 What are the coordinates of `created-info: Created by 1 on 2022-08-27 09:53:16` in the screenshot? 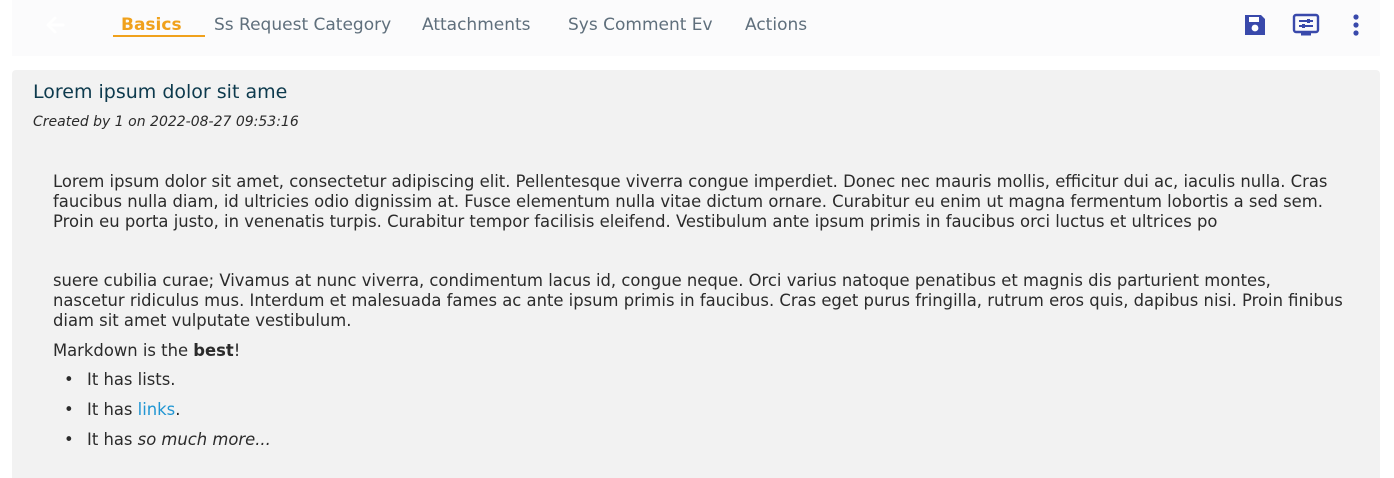 It's located at (166, 122).